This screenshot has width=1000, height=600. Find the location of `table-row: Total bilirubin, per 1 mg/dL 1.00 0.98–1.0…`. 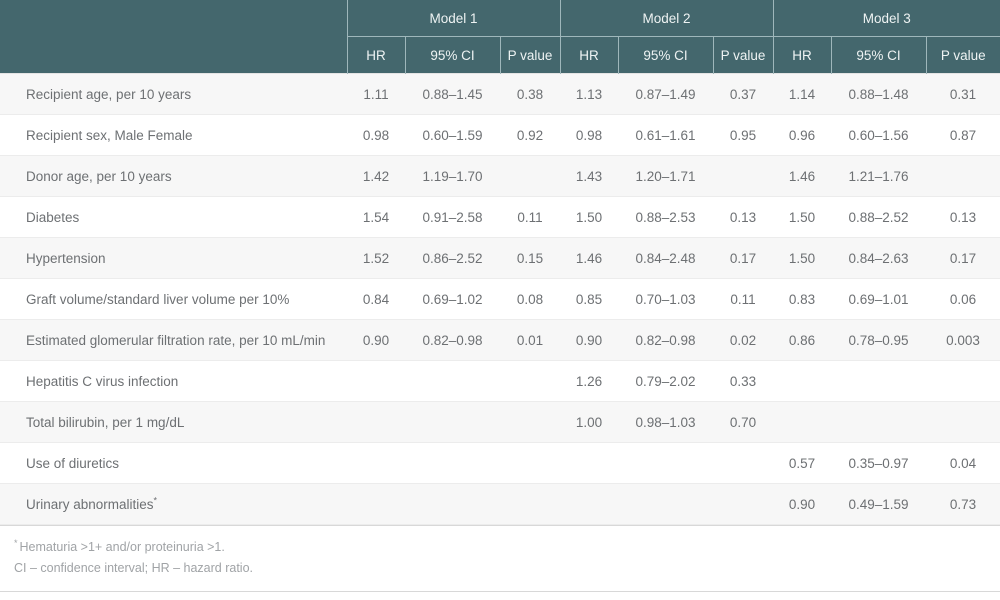

table-row: Total bilirubin, per 1 mg/dL 1.00 0.98–1.0… is located at coordinates (500, 422).